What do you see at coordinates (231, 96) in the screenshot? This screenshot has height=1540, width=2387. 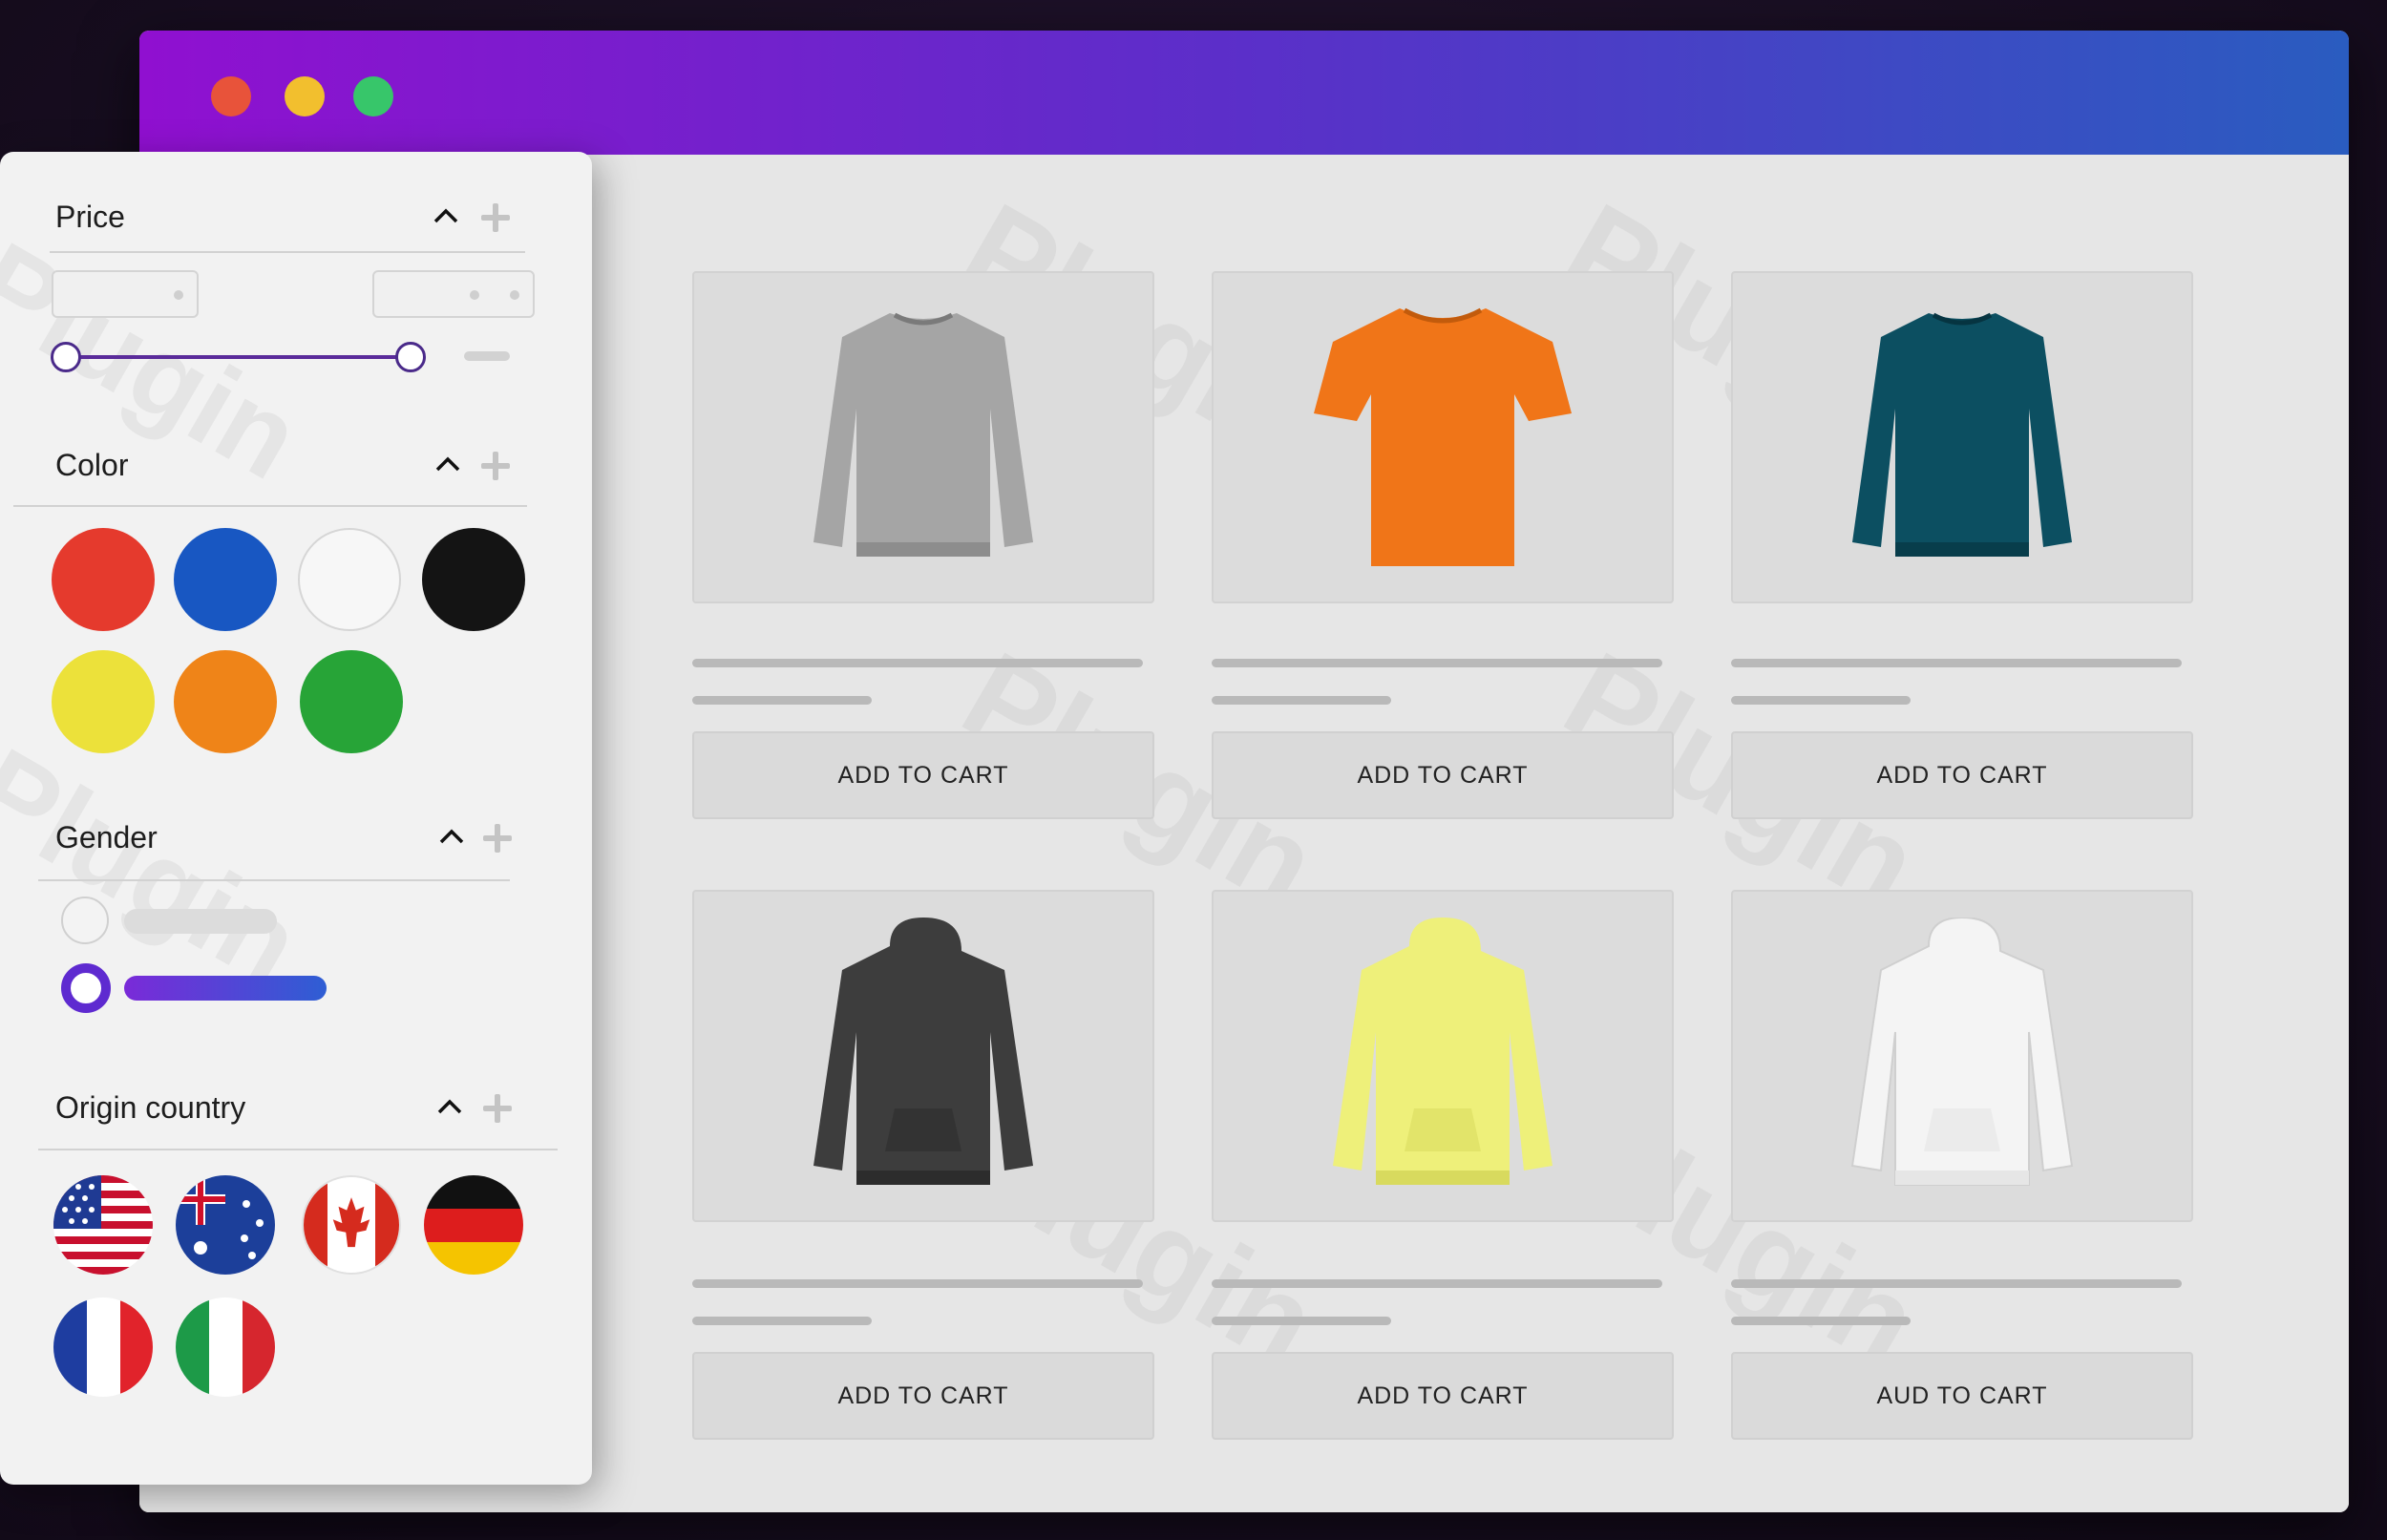 I see `close-button` at bounding box center [231, 96].